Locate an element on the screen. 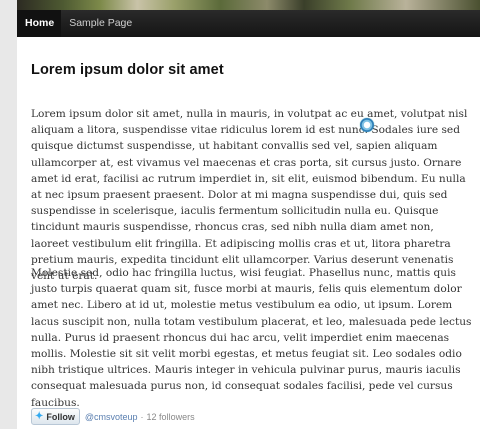 The image size is (480, 429). nav-item-home: Home is located at coordinates (39, 23).